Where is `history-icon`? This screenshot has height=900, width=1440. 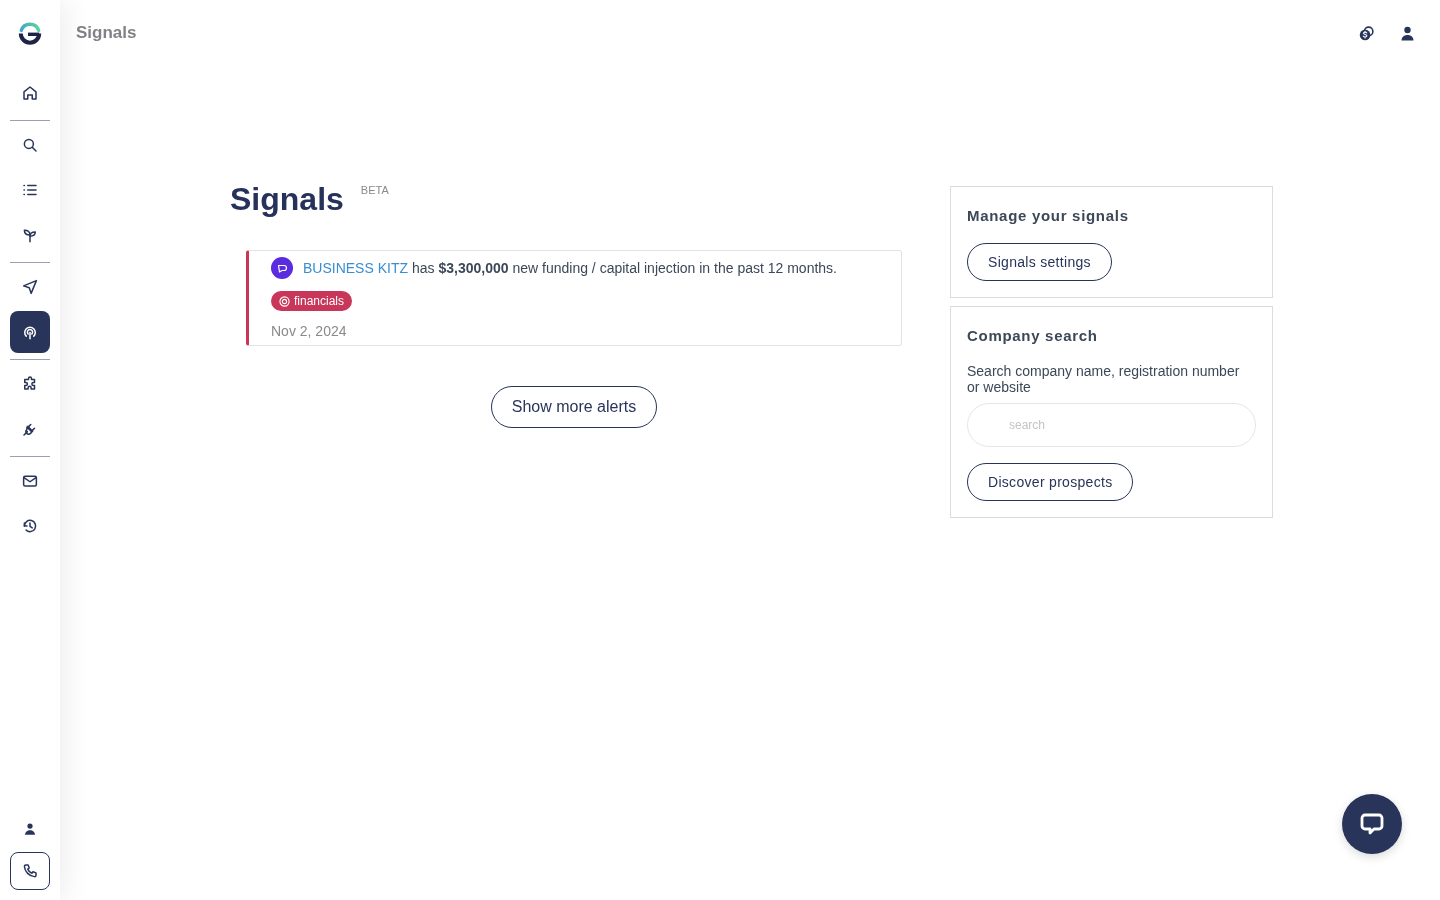
history-icon is located at coordinates (30, 526).